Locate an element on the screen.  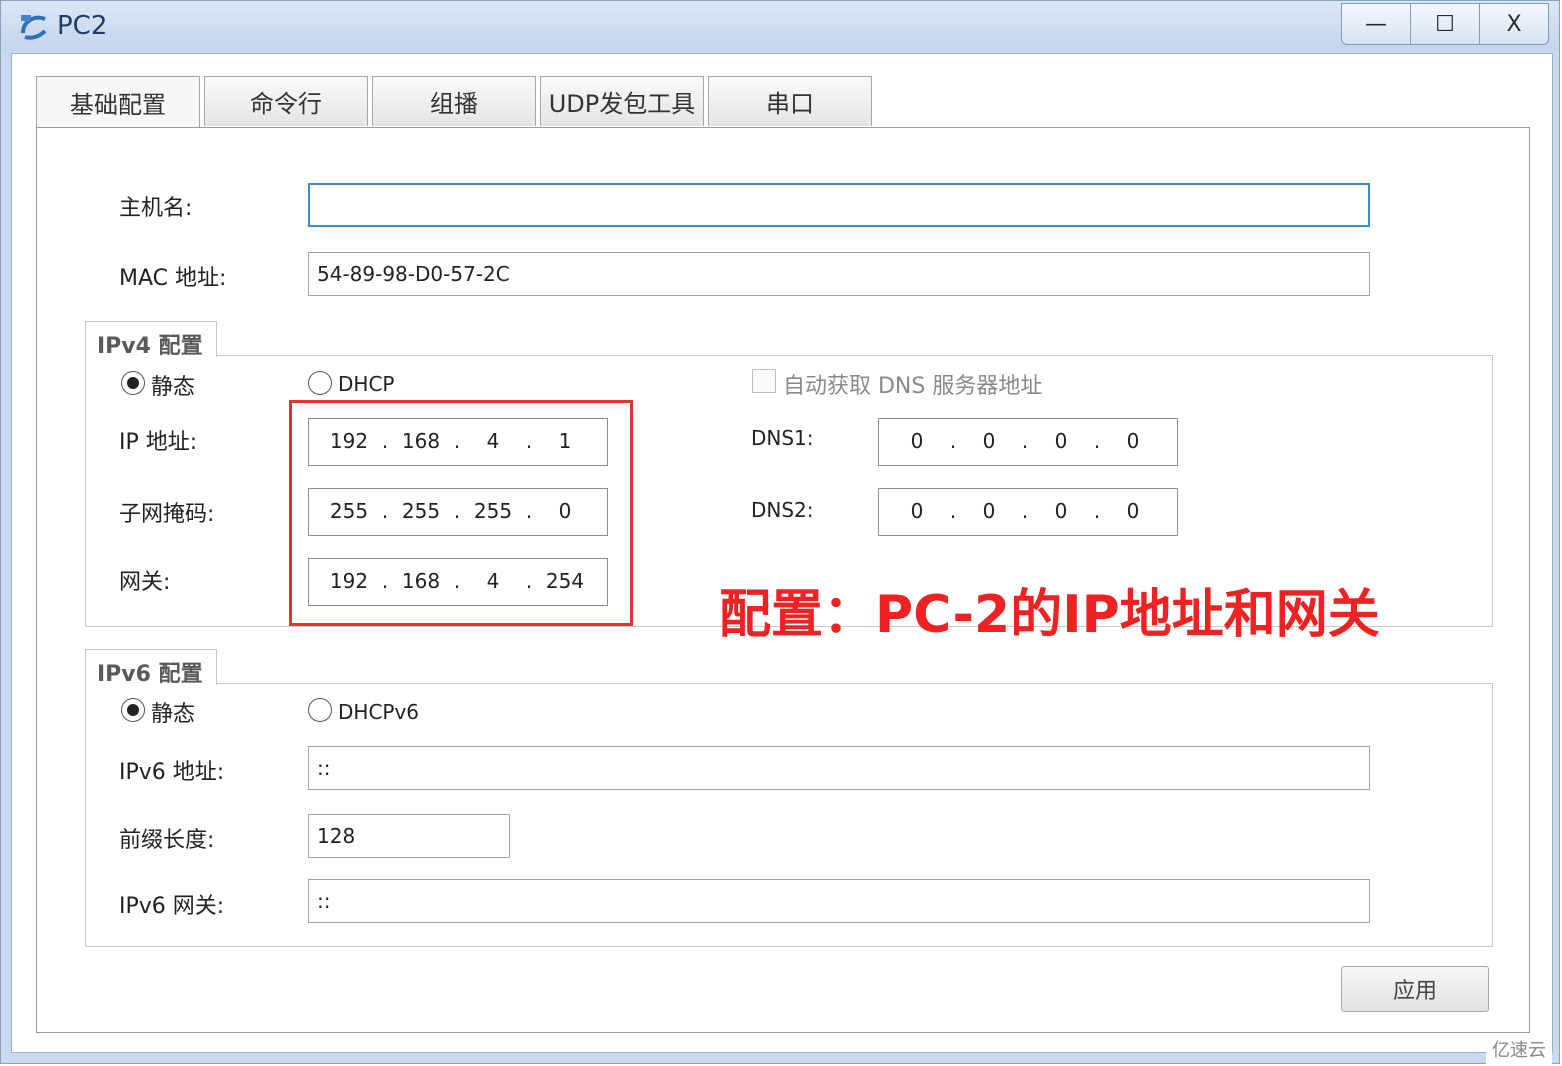
ipv6-group-title: IPv6 配置 is located at coordinates (150, 674).